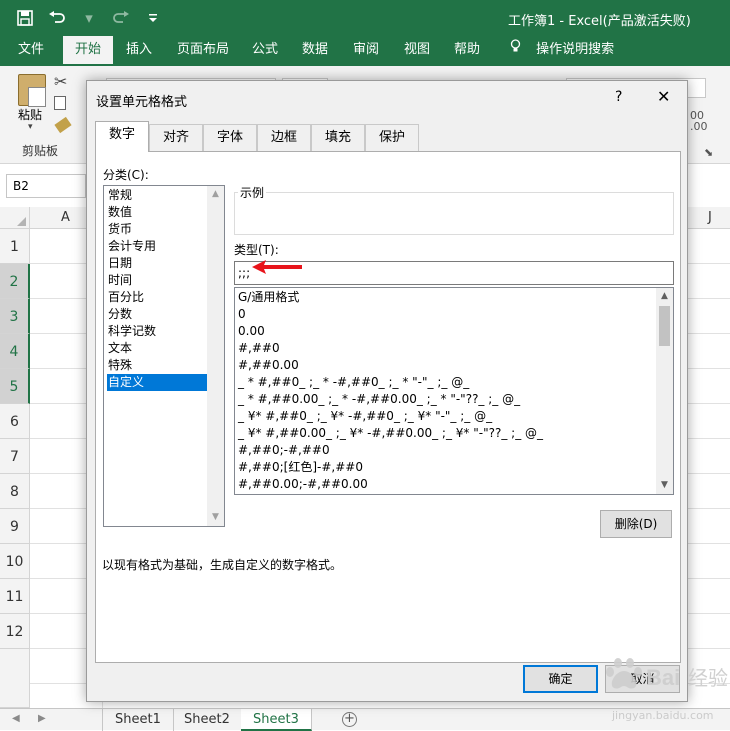  Describe the element at coordinates (315, 51) in the screenshot. I see `tab-data: 数据` at that location.